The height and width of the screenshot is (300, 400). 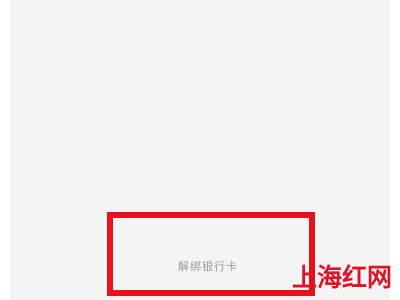 I want to click on watermark-text: 上海红网, so click(x=341, y=277).